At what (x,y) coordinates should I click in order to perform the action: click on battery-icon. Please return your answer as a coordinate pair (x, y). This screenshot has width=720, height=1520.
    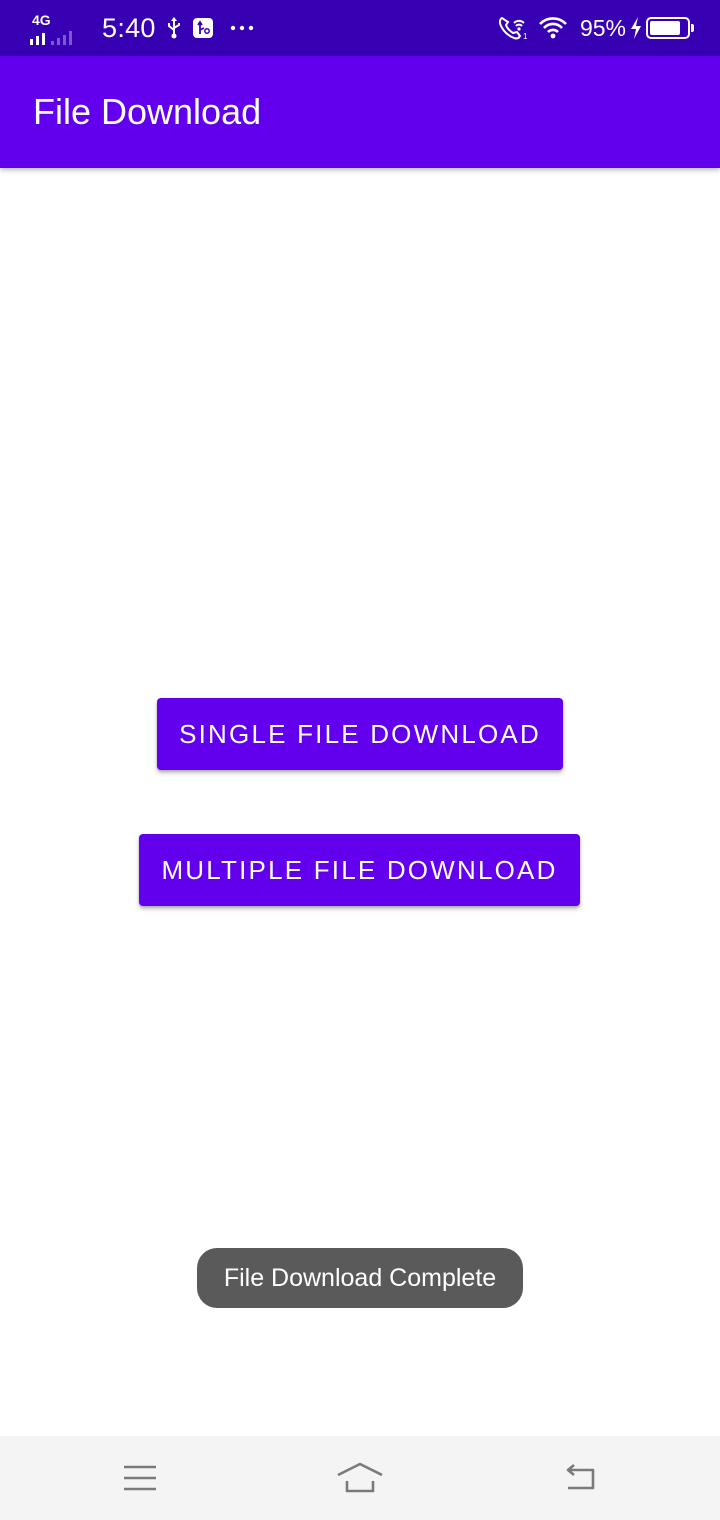
    Looking at the image, I should click on (670, 28).